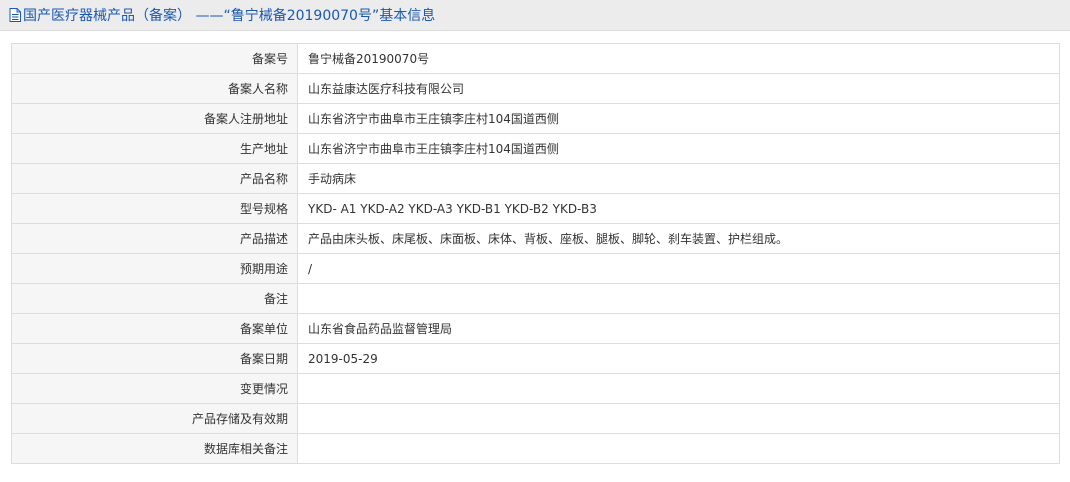 The height and width of the screenshot is (482, 1070). I want to click on field-label: 产品名称, so click(154, 178).